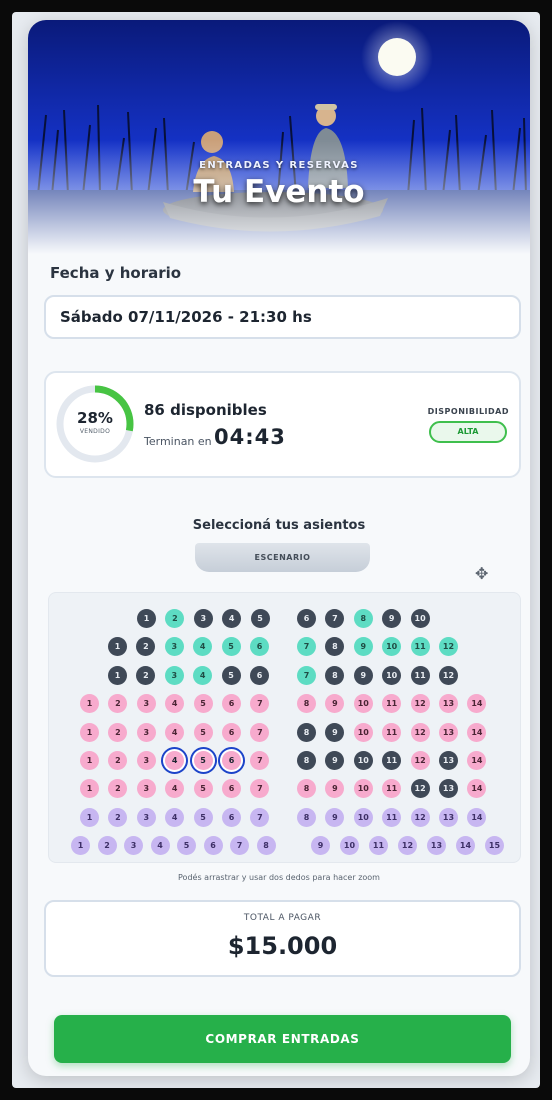 The width and height of the screenshot is (552, 1100). I want to click on seat-r4-right-13: 13, so click(448, 704).